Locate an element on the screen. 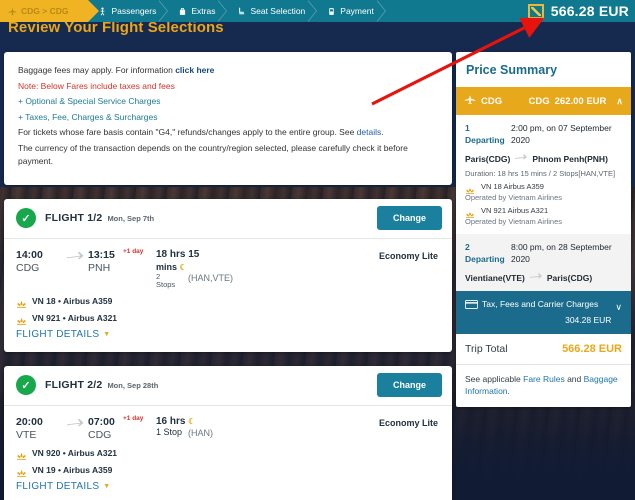 This screenshot has height=500, width=635. chevron-down-icon: ∨ is located at coordinates (618, 307).